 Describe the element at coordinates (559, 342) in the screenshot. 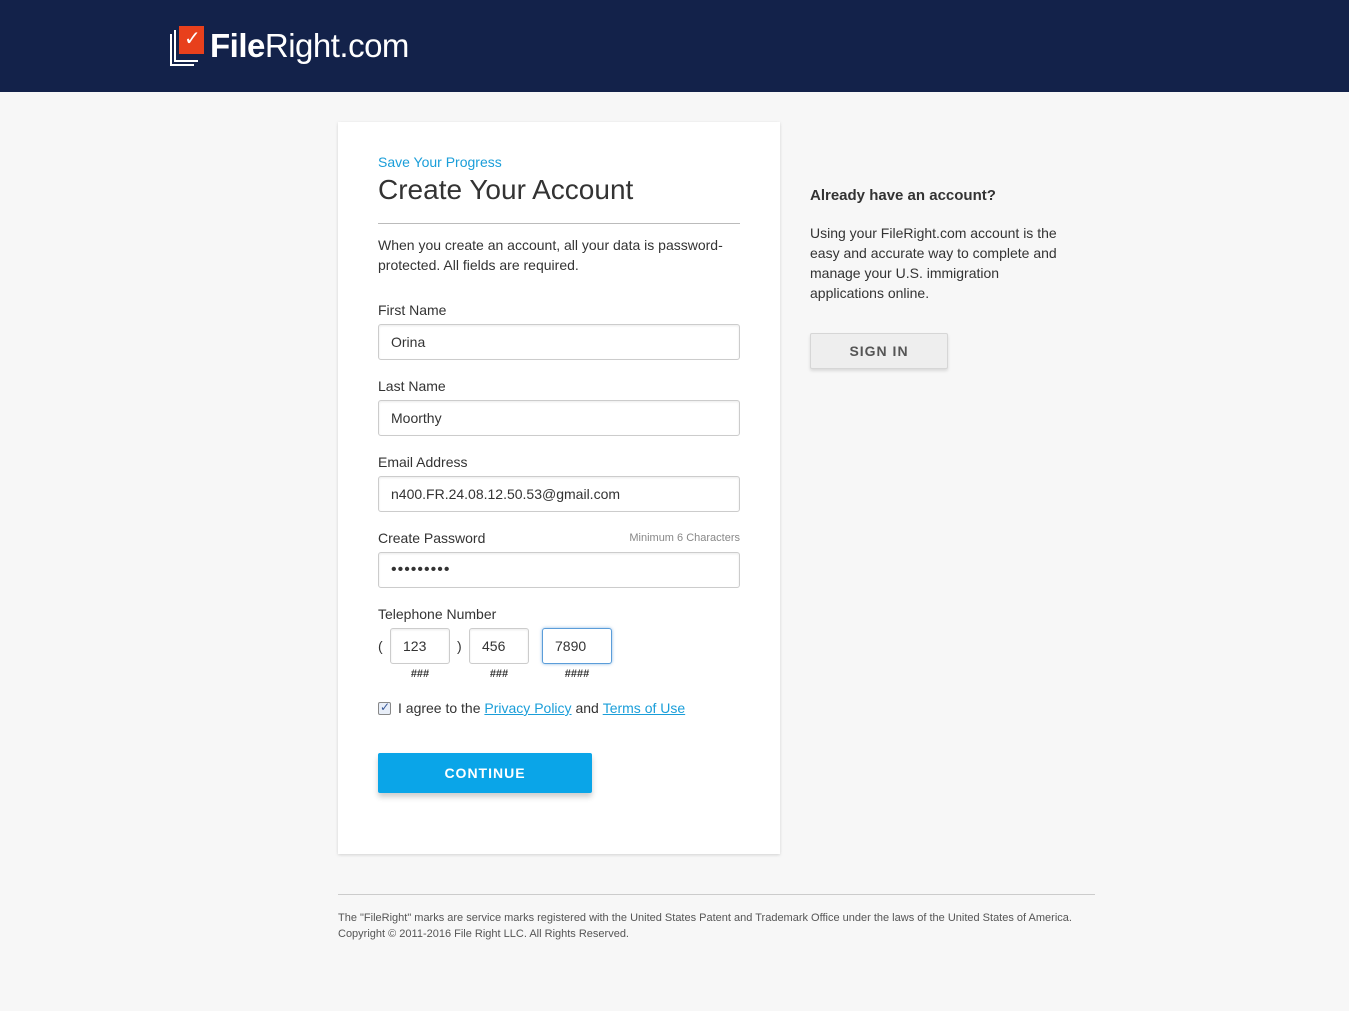

I see `first-name-field: Orina` at that location.